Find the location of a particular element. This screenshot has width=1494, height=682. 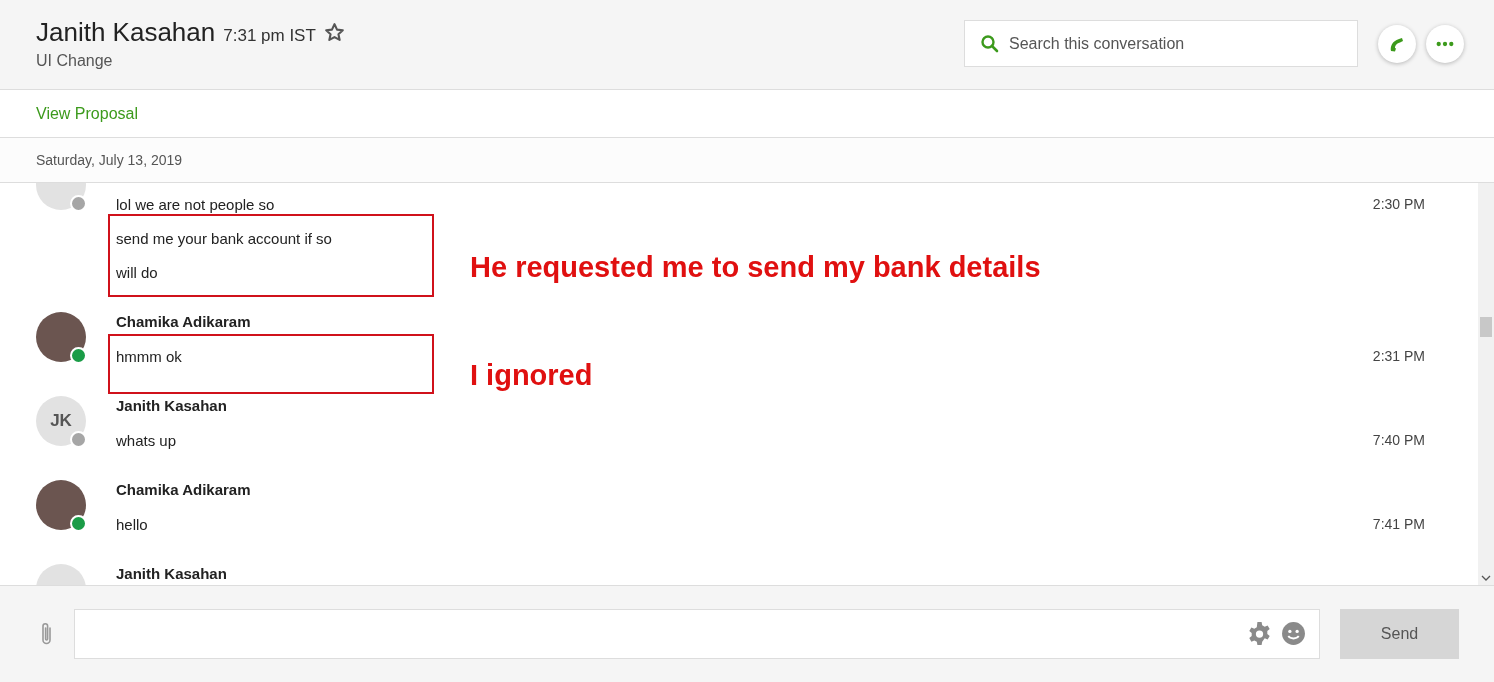

search-field: Search this conversation is located at coordinates (1161, 43).